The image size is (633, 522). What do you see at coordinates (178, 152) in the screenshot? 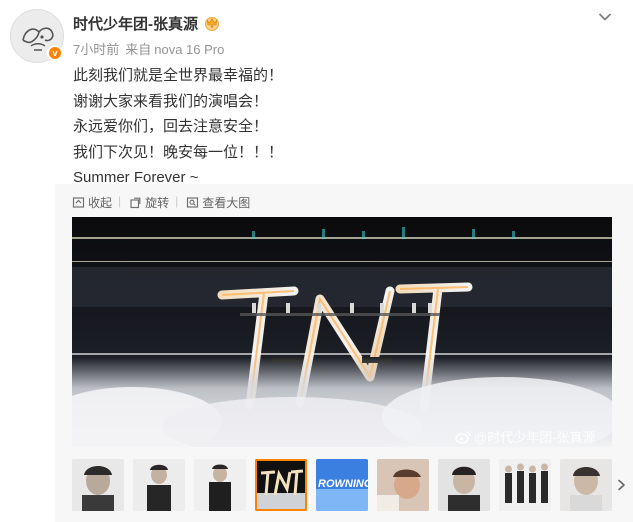
I see `post-line: 我们下次见！晚安每一位！！！` at bounding box center [178, 152].